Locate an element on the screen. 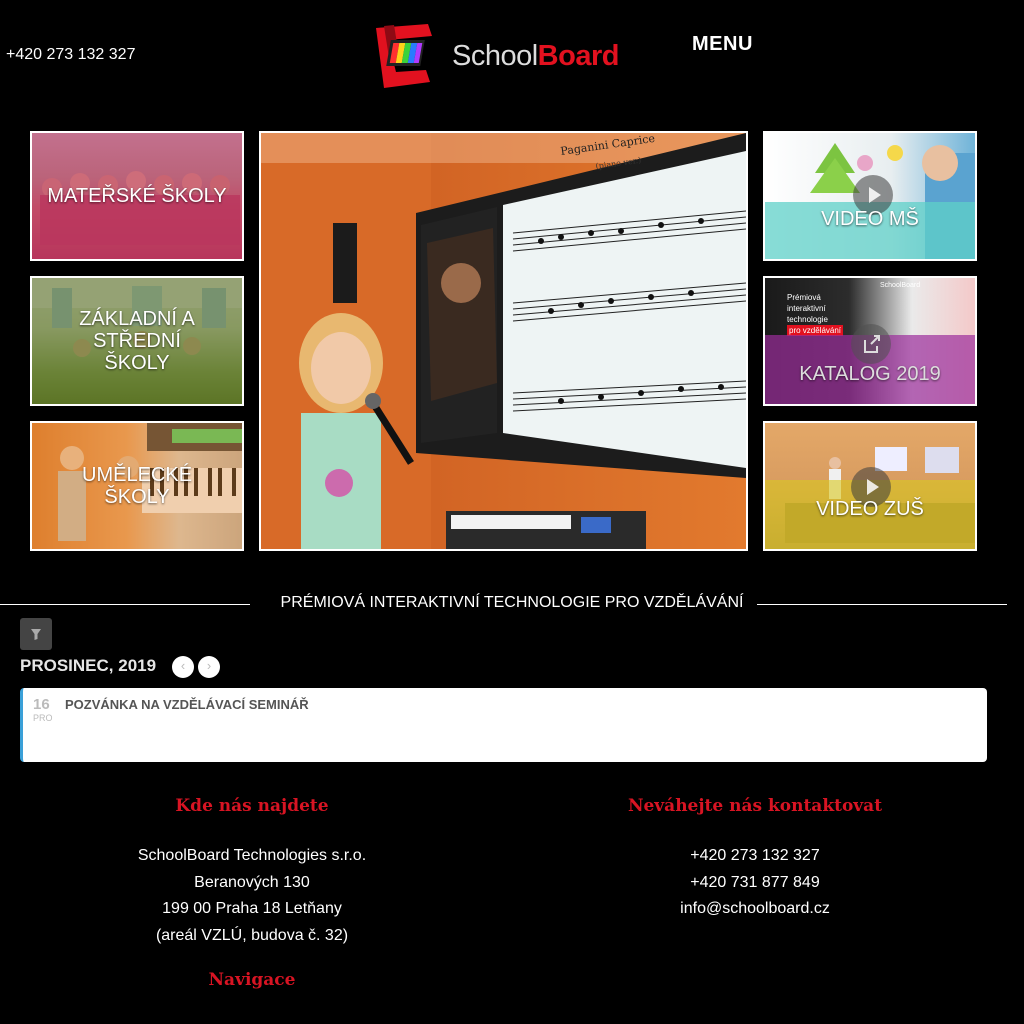  tile-label: ZÁKLADNÍ A STŘEDNÍ ŠKOLY is located at coordinates (137, 341).